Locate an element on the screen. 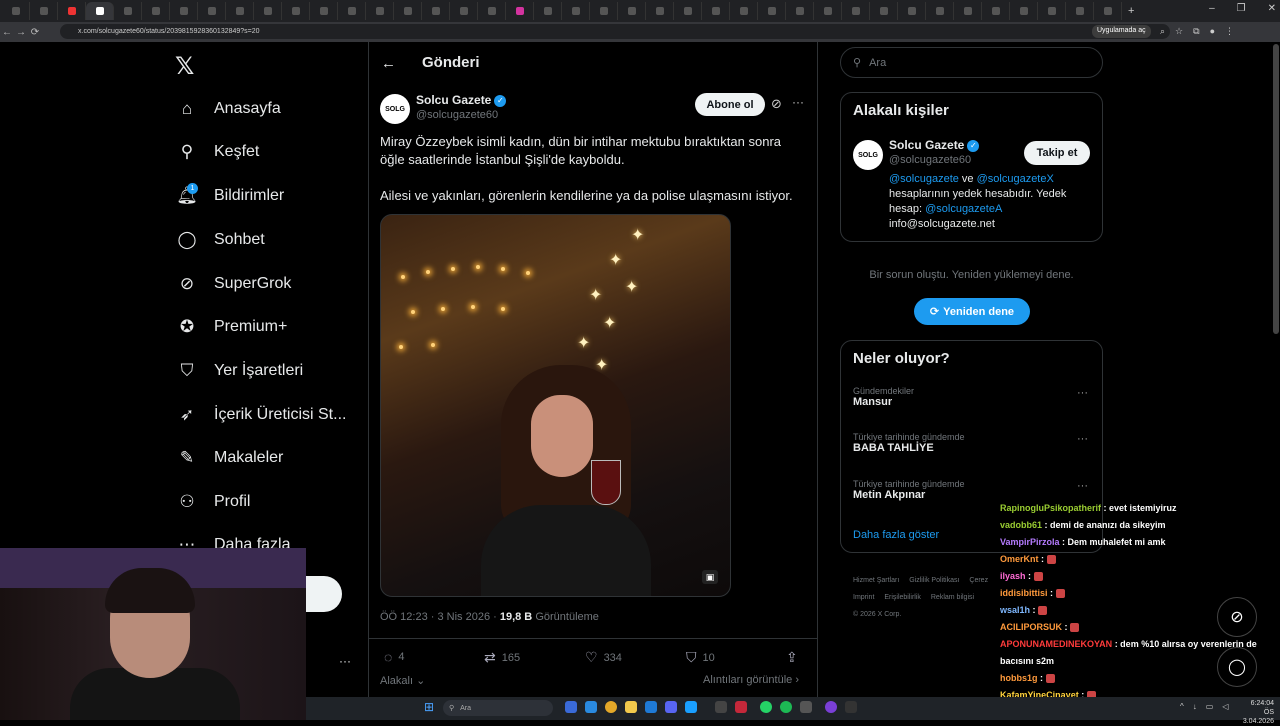  network-icon: ▭ is located at coordinates (1210, 706).